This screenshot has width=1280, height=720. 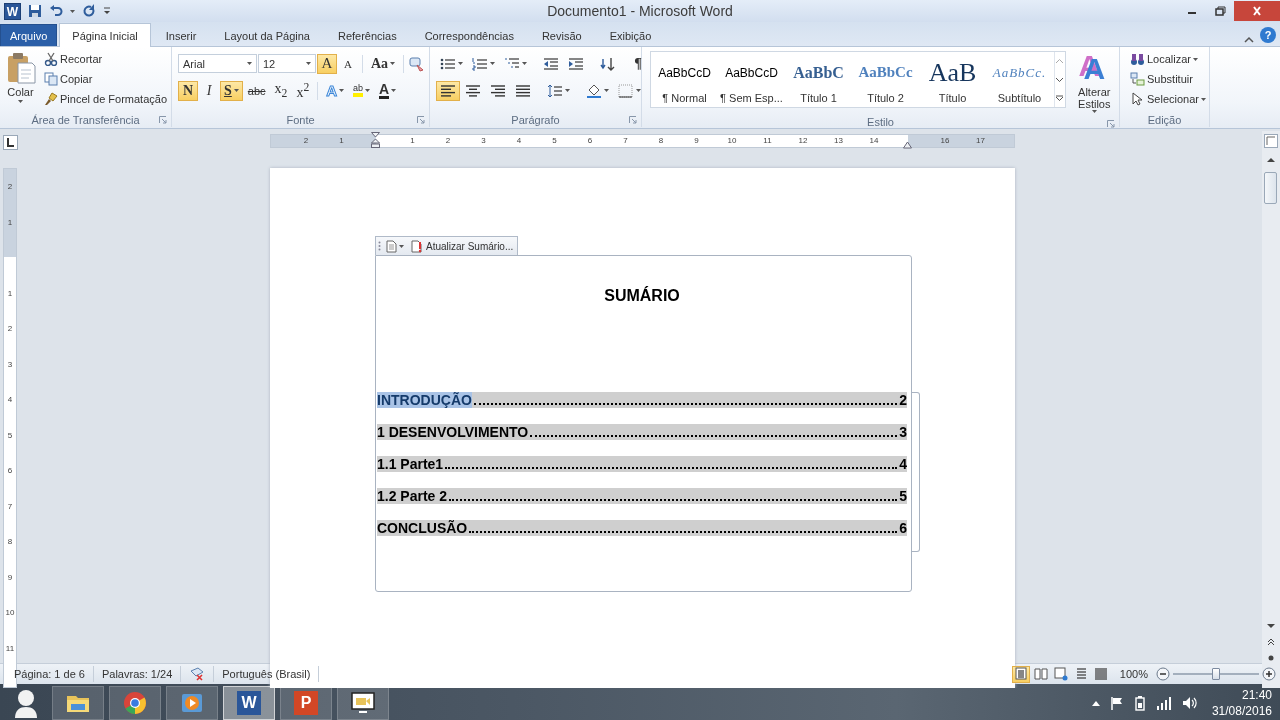 What do you see at coordinates (327, 63) in the screenshot?
I see `grow-font-button: A` at bounding box center [327, 63].